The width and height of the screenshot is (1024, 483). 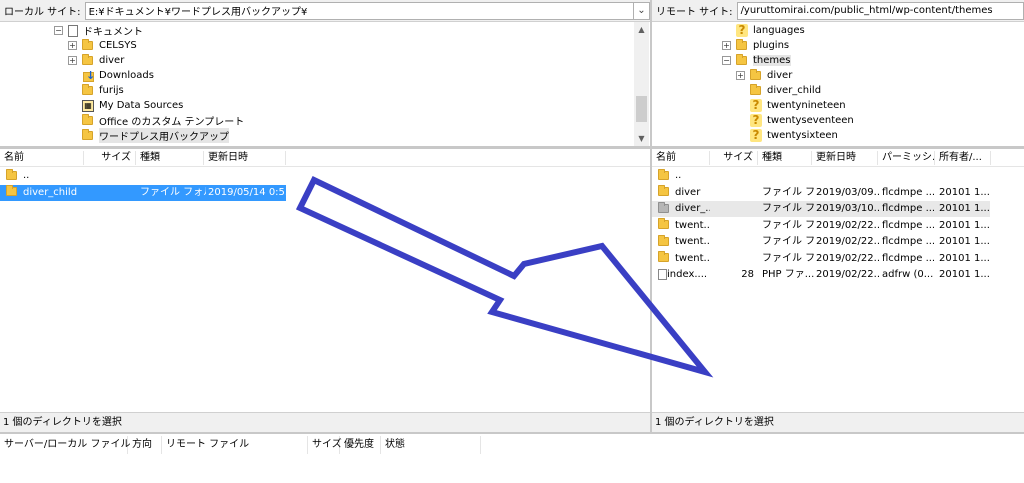 What do you see at coordinates (641, 109) in the screenshot?
I see `scroll-thumb` at bounding box center [641, 109].